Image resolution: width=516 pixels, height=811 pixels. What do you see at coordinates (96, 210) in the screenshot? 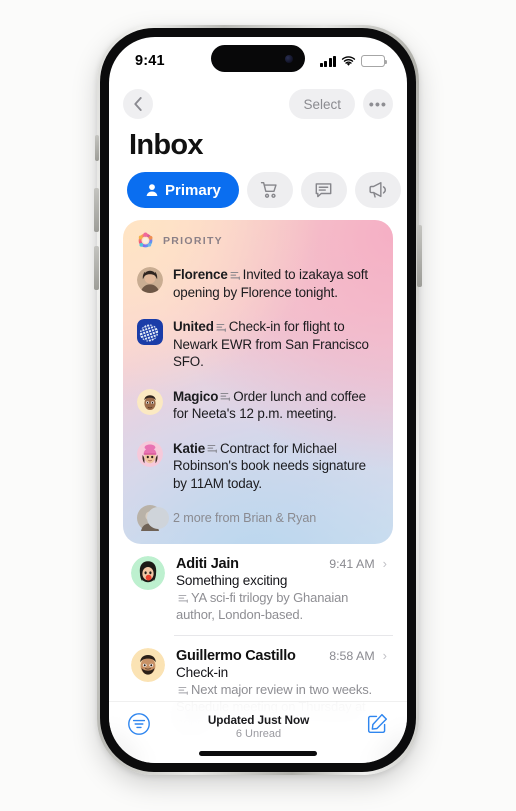
I see `volume-up-button` at bounding box center [96, 210].